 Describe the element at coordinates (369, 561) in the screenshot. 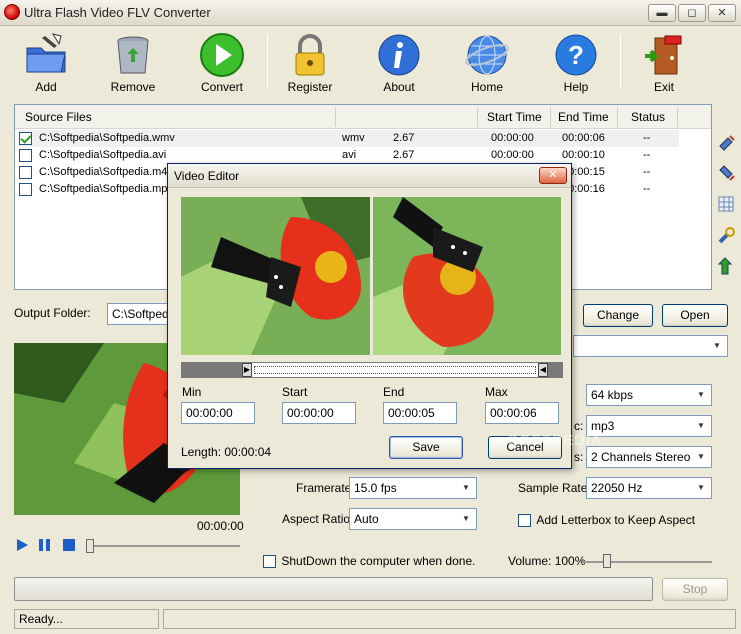

I see `shutdown-row: ShutDown the computer when done.` at that location.